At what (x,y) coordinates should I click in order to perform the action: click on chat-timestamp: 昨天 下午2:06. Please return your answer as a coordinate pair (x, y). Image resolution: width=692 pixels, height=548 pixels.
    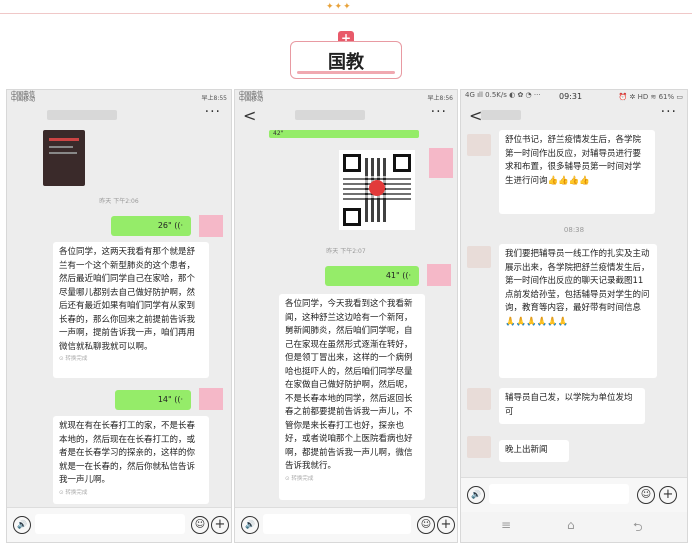
    Looking at the image, I should click on (119, 201).